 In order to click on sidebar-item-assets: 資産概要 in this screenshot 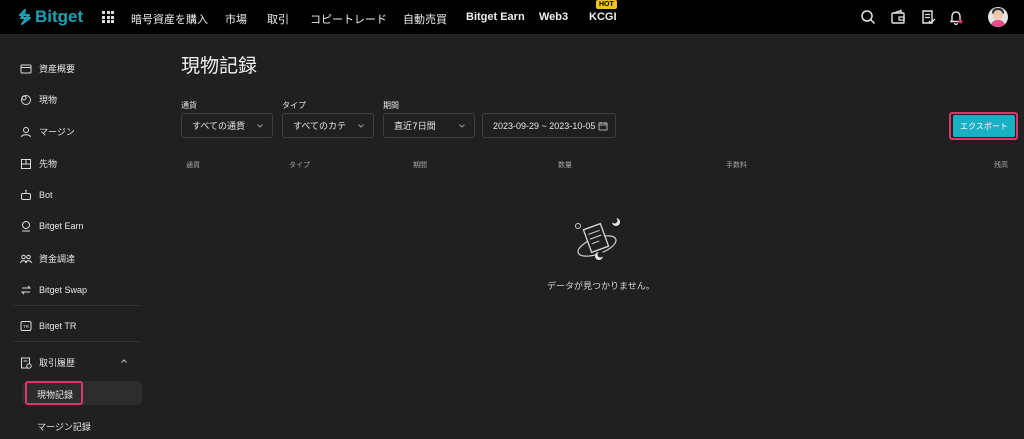, I will do `click(47, 68)`.